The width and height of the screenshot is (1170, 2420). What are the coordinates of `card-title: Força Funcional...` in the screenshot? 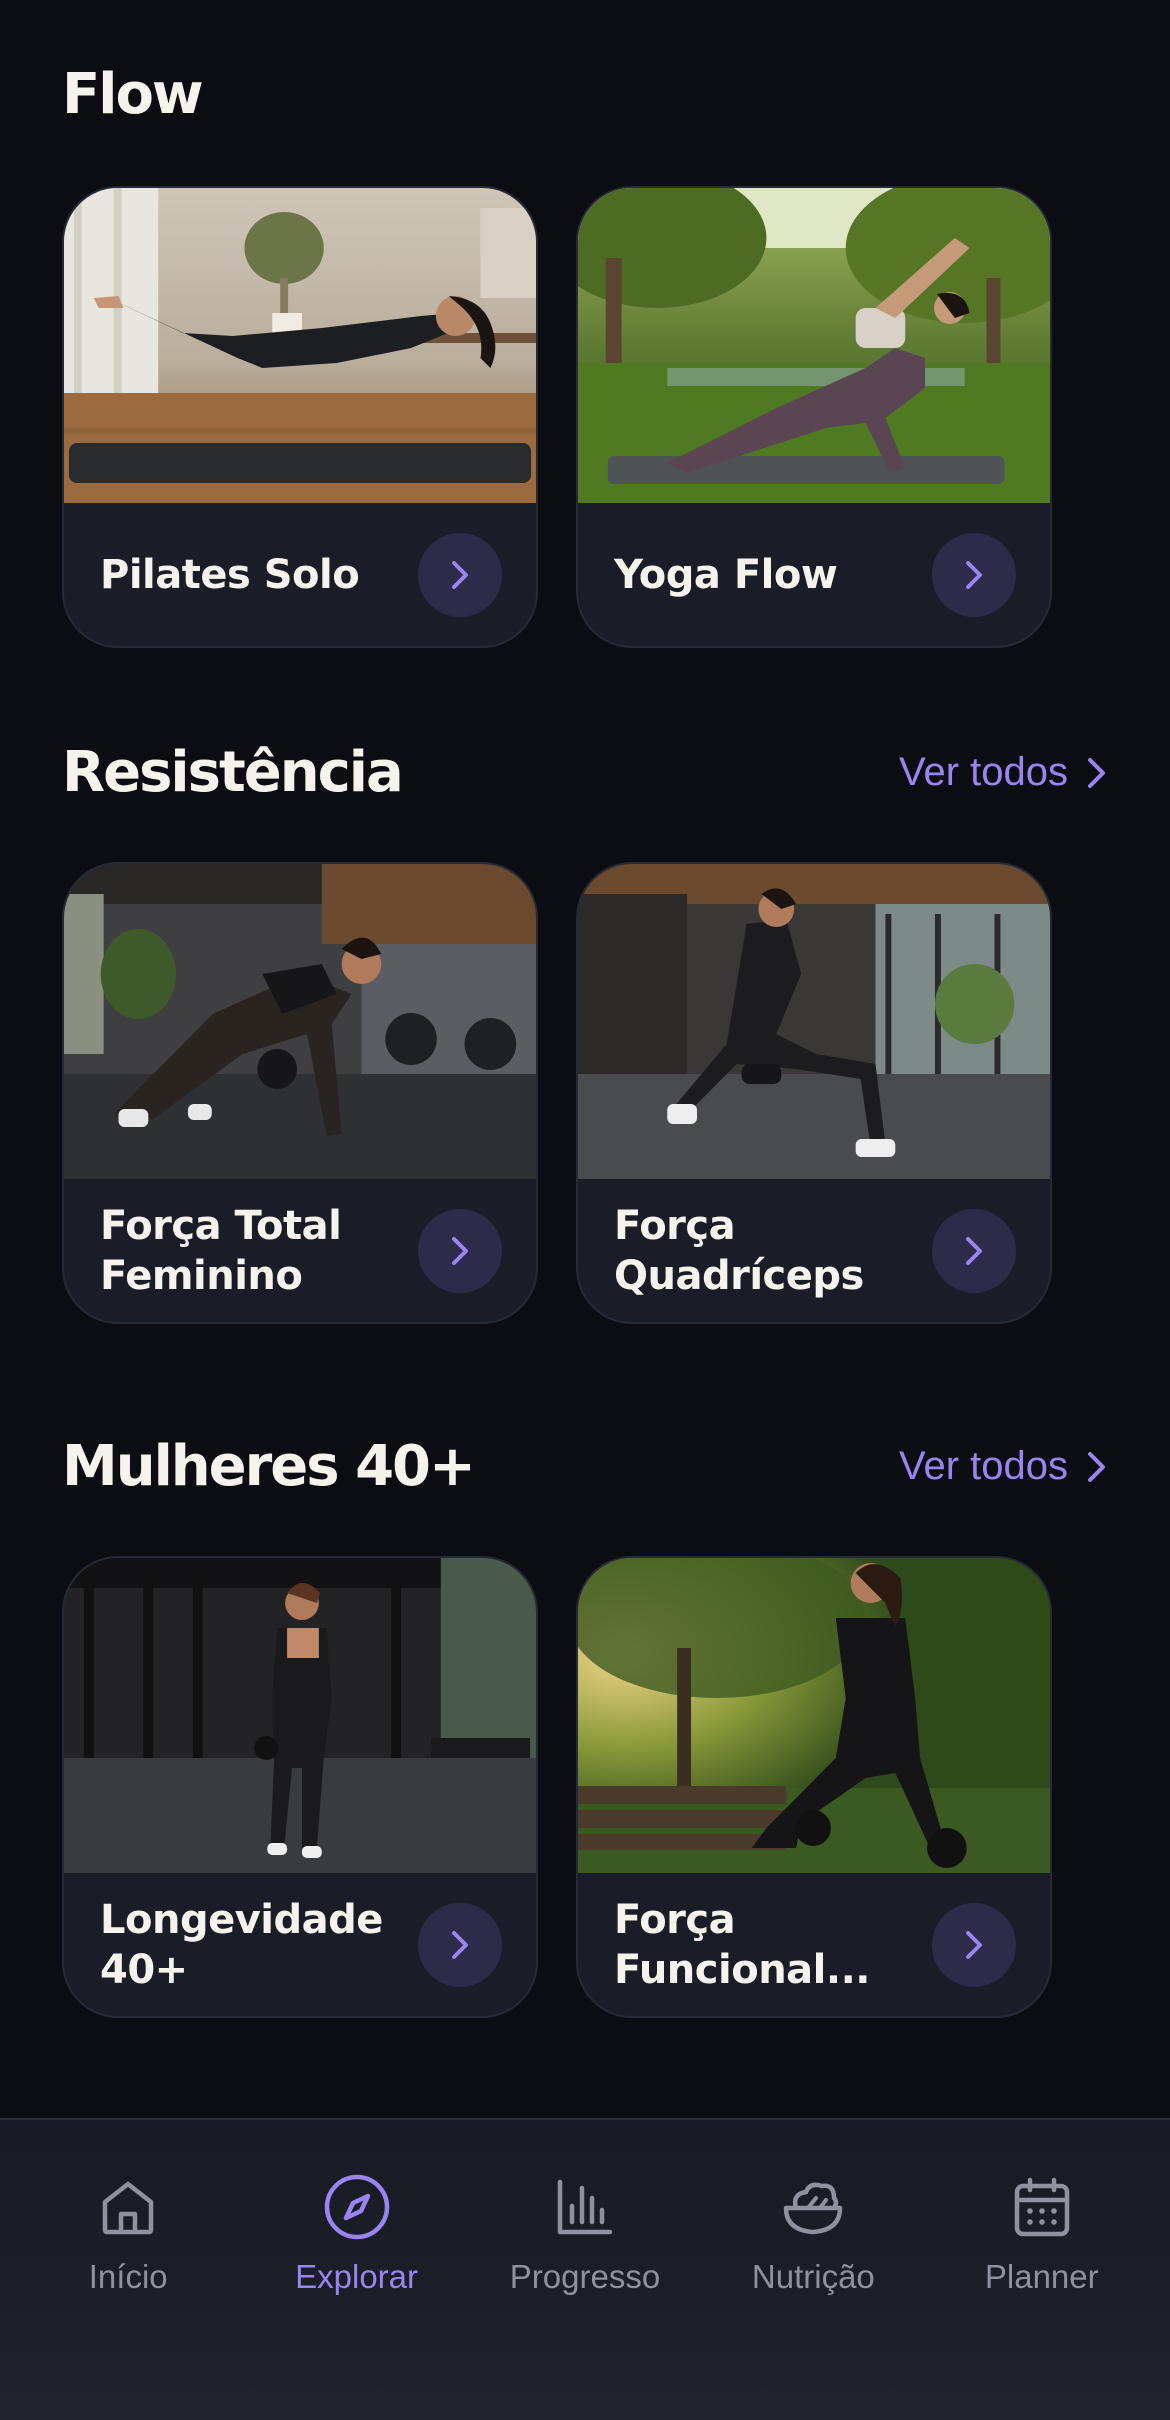 It's located at (742, 1944).